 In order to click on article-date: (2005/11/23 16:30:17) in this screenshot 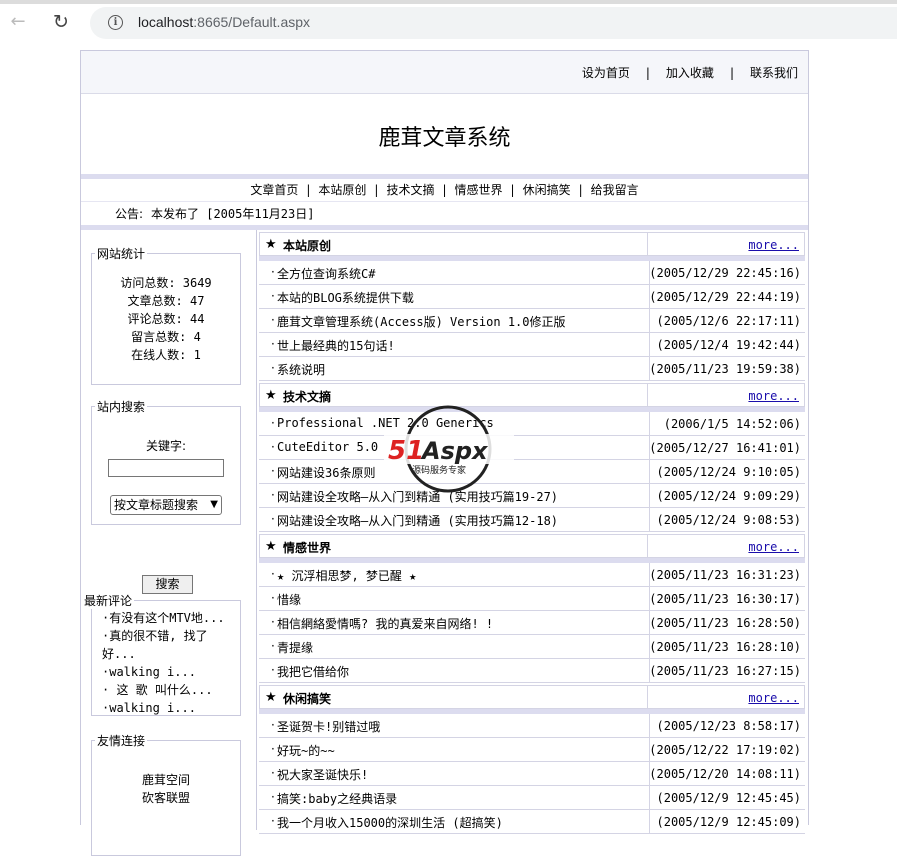, I will do `click(725, 599)`.